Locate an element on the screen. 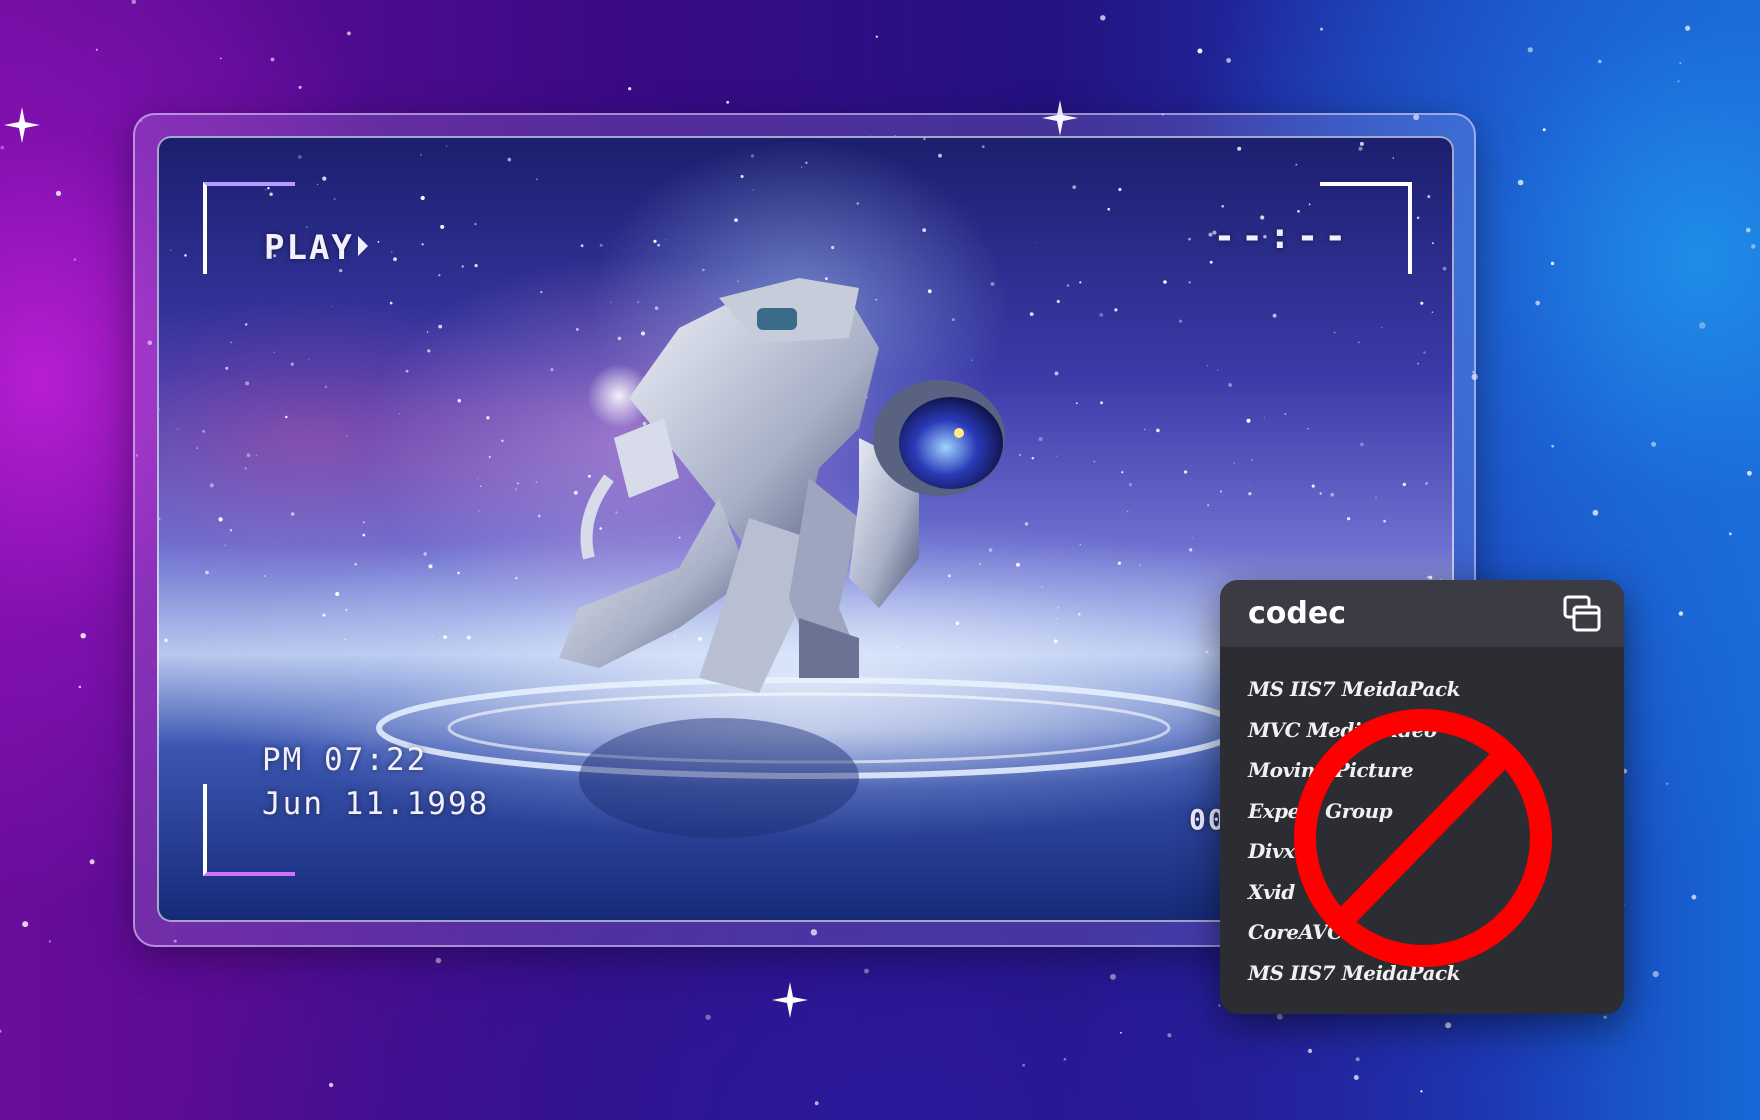 The image size is (1760, 1120). window-restore-icon is located at coordinates (1582, 614).